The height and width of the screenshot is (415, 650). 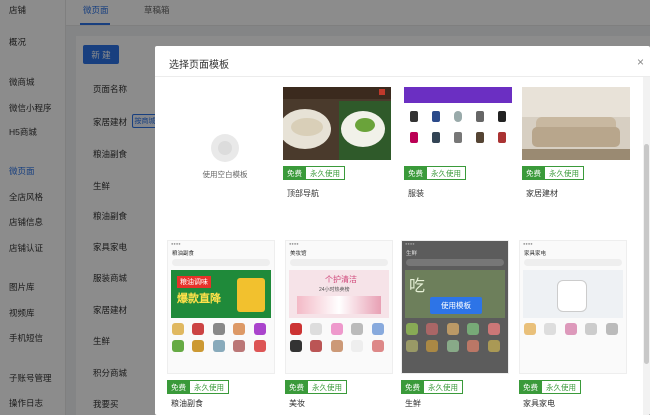 I want to click on template-thumbnail: ●●●● 美妆馆 个护清洁 24小时热卖榜, so click(x=339, y=307).